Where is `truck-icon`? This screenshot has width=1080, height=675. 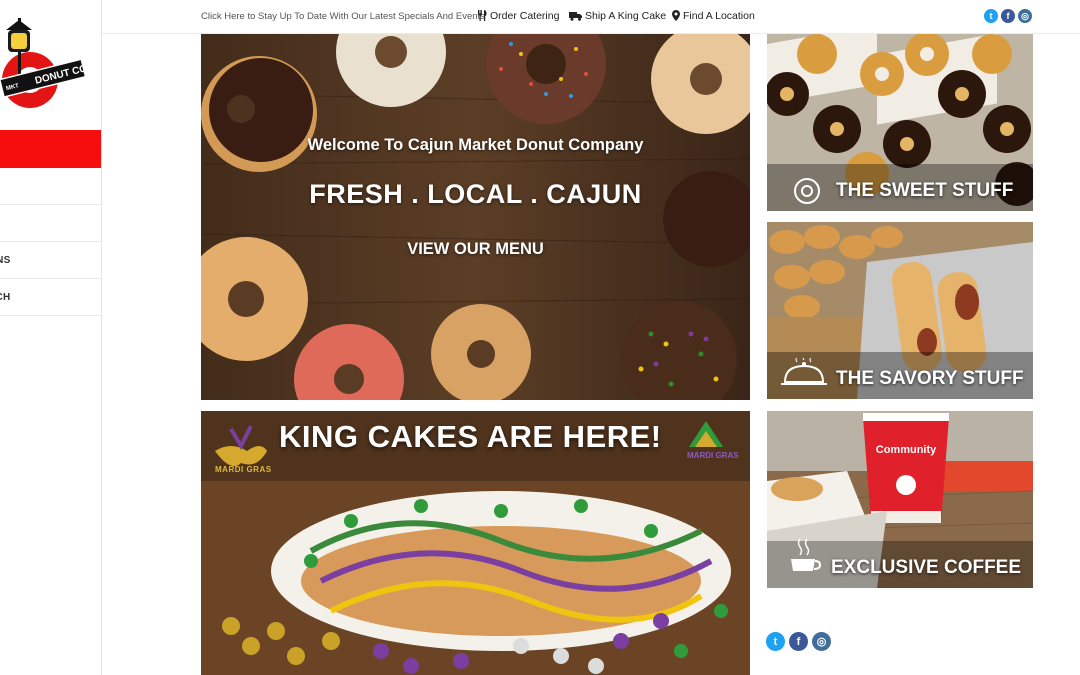 truck-icon is located at coordinates (575, 16).